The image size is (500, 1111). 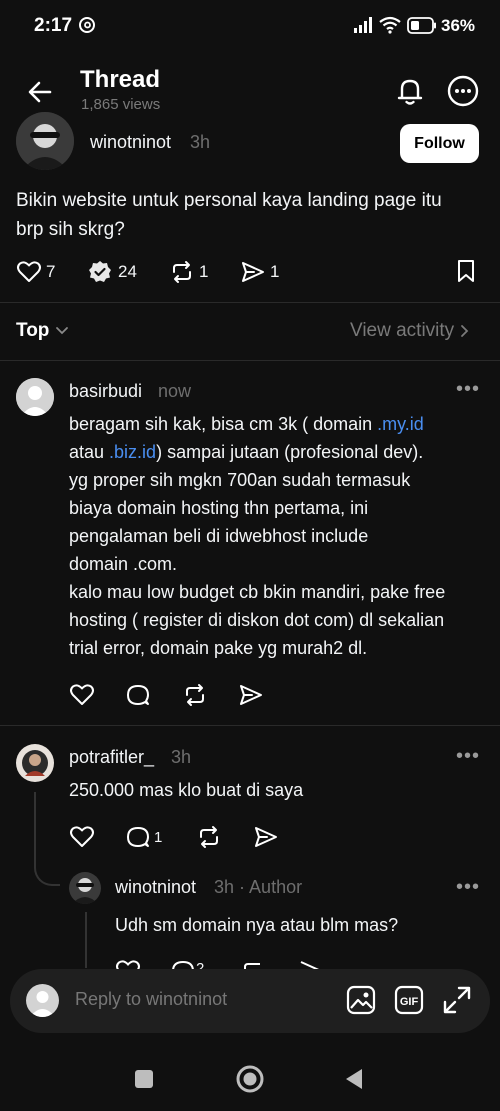 What do you see at coordinates (112, 272) in the screenshot?
I see `reply-count-button: 24` at bounding box center [112, 272].